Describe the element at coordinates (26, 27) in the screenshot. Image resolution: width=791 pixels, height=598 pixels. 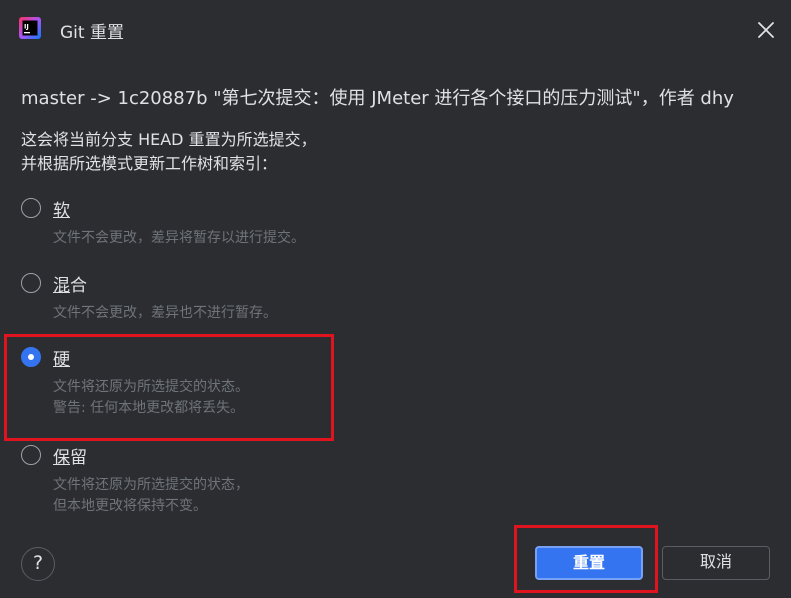
I see `svg-text: IJ` at that location.